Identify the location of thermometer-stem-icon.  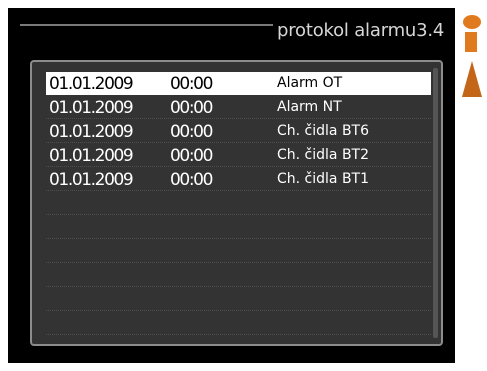
(471, 42).